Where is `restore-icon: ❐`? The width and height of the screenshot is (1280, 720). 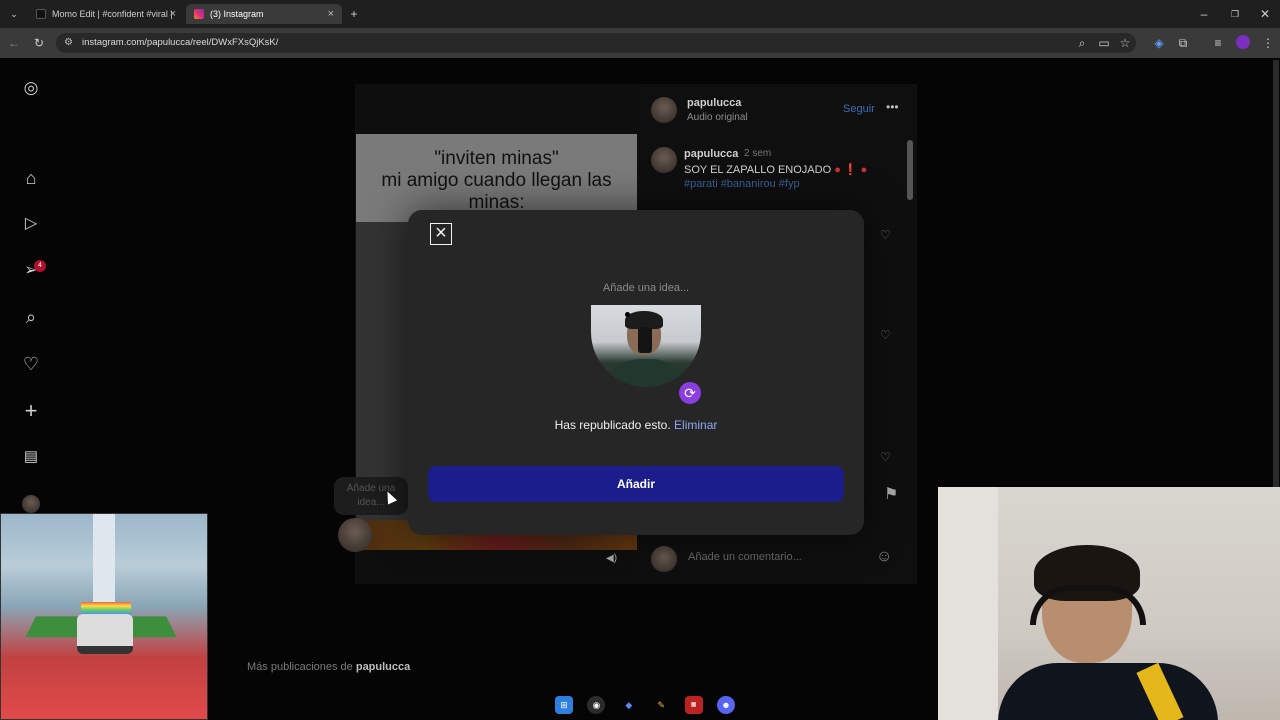 restore-icon: ❐ is located at coordinates (1235, 14).